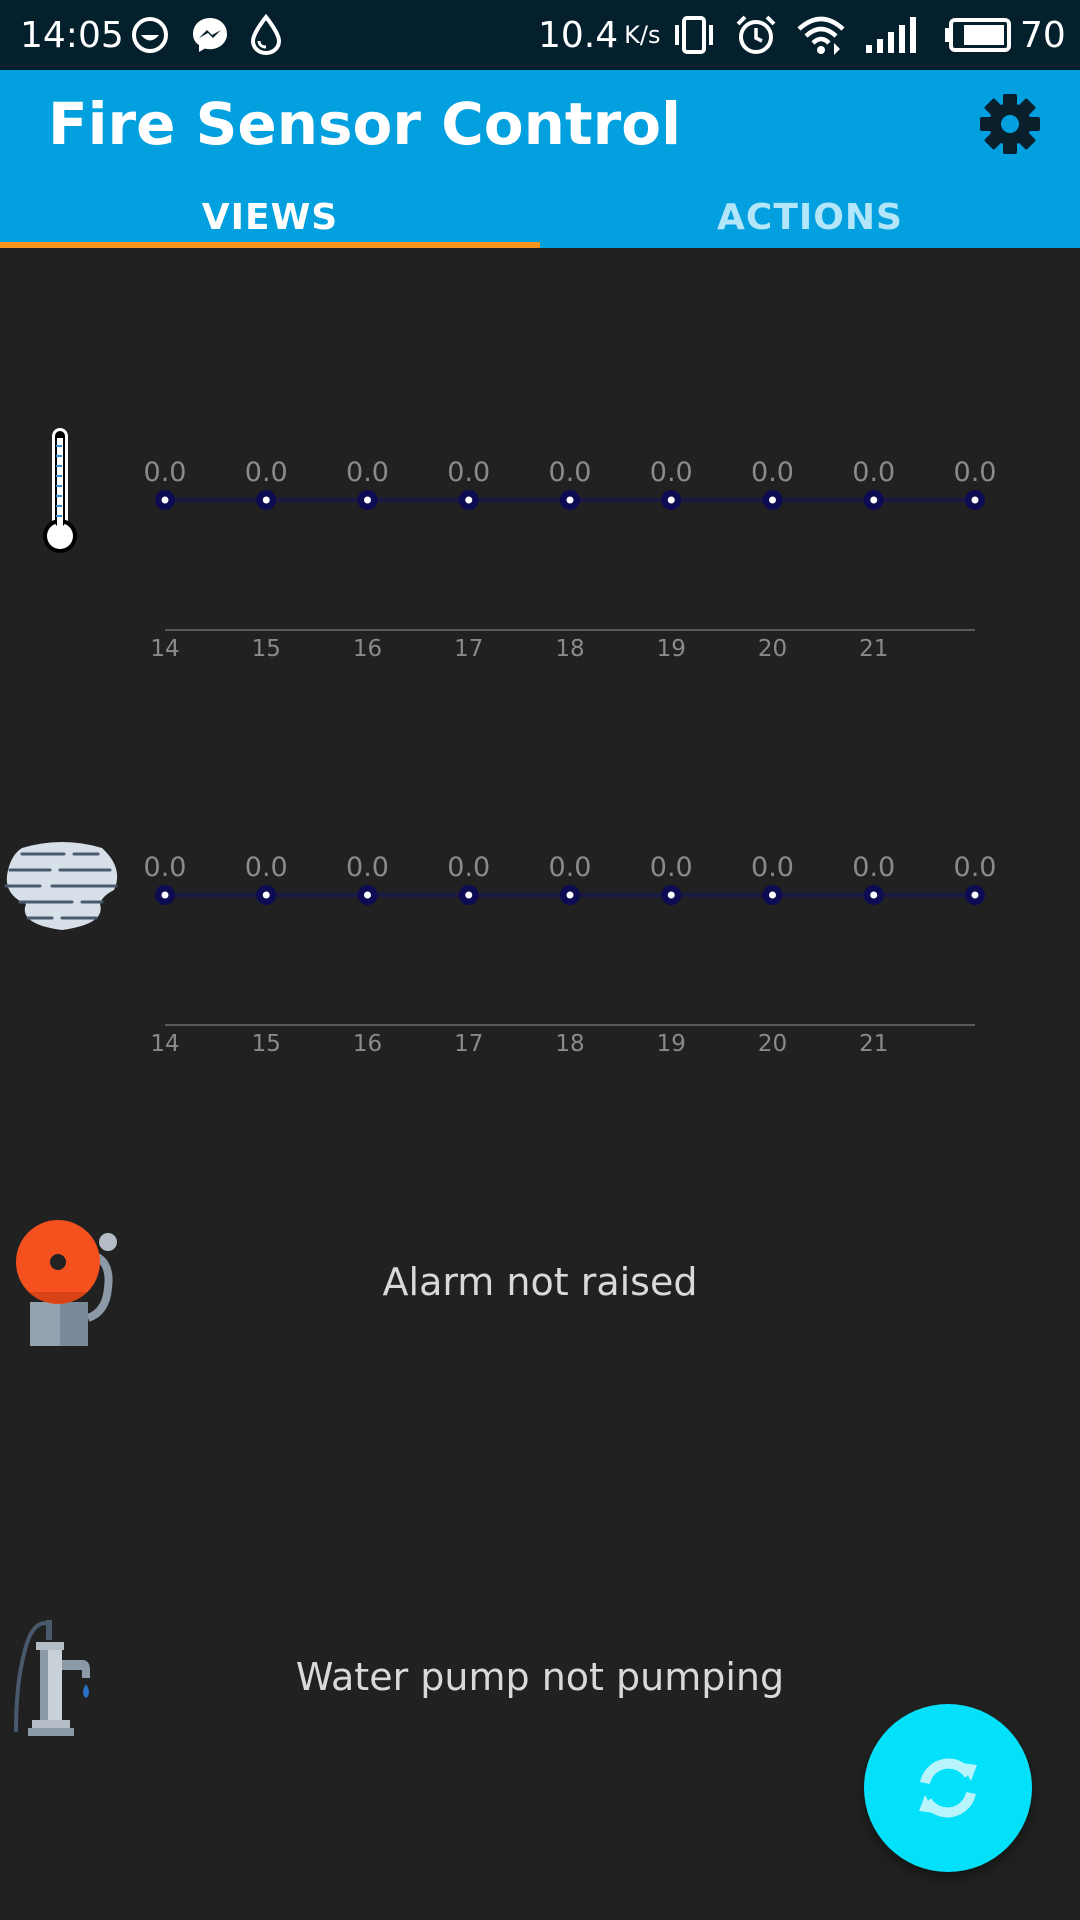 The height and width of the screenshot is (1920, 1080). I want to click on status-time-text: 14:05, so click(72, 35).